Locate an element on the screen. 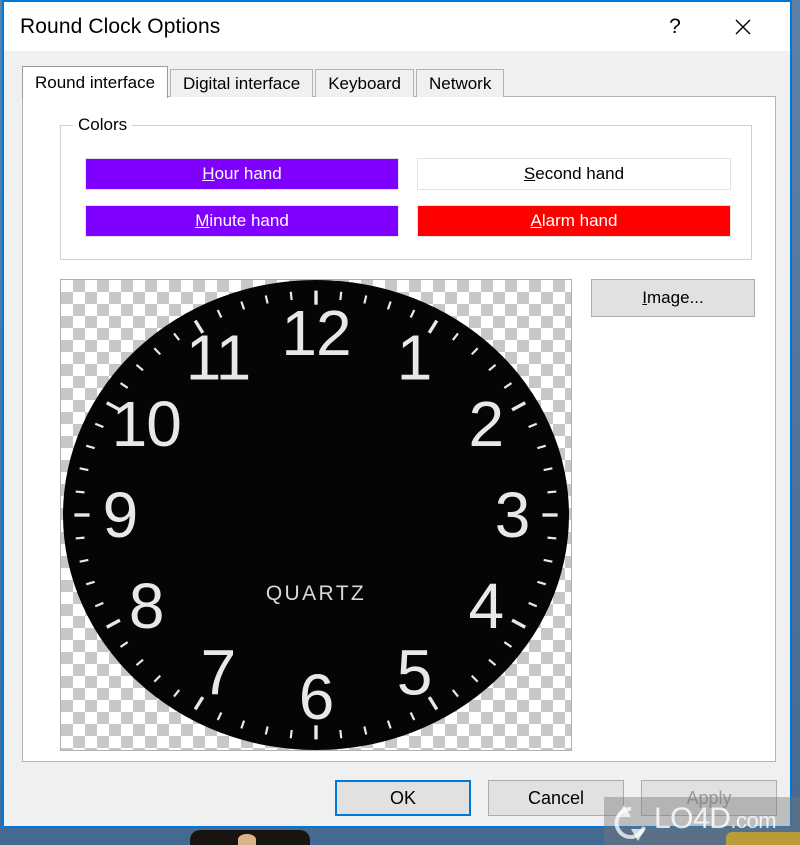  cancel-button: Cancel is located at coordinates (556, 798).